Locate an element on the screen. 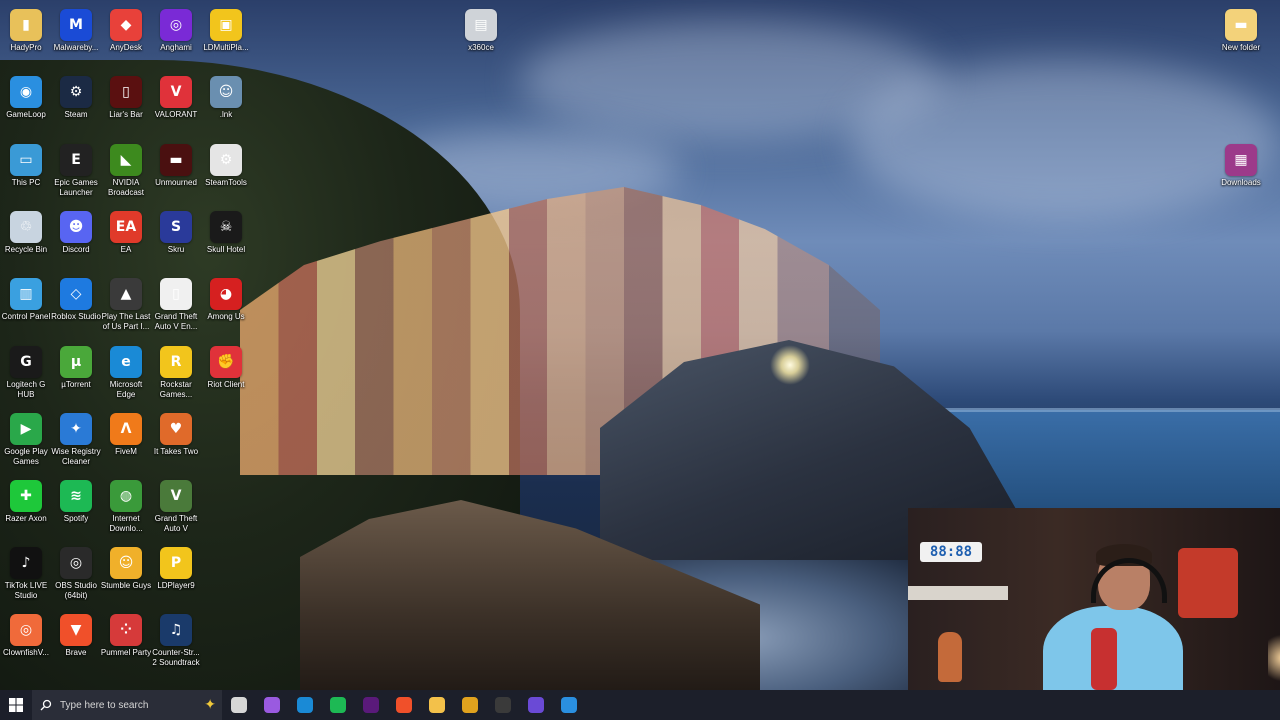 This screenshot has width=1280, height=720. counter-str-2-soundtrack-icon: ♫ is located at coordinates (176, 630).